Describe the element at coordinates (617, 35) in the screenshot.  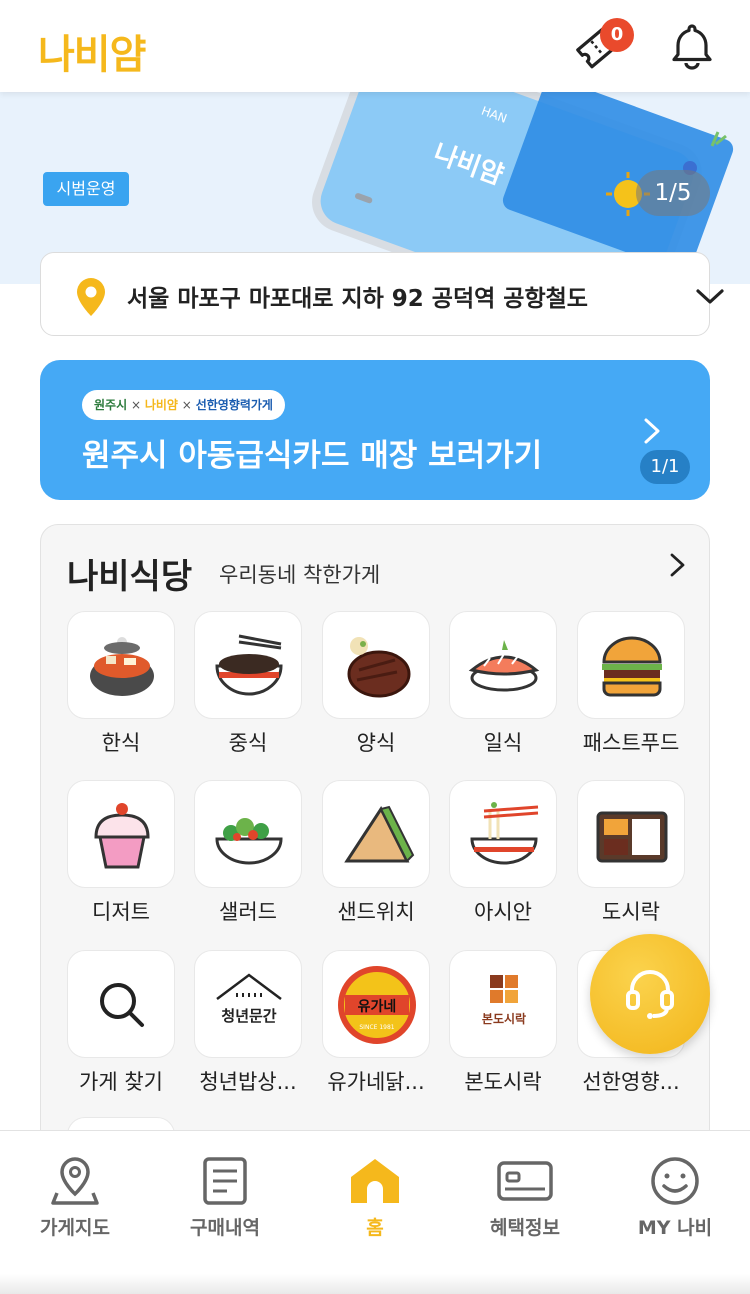
I see `coupon-count-badge: 0` at that location.